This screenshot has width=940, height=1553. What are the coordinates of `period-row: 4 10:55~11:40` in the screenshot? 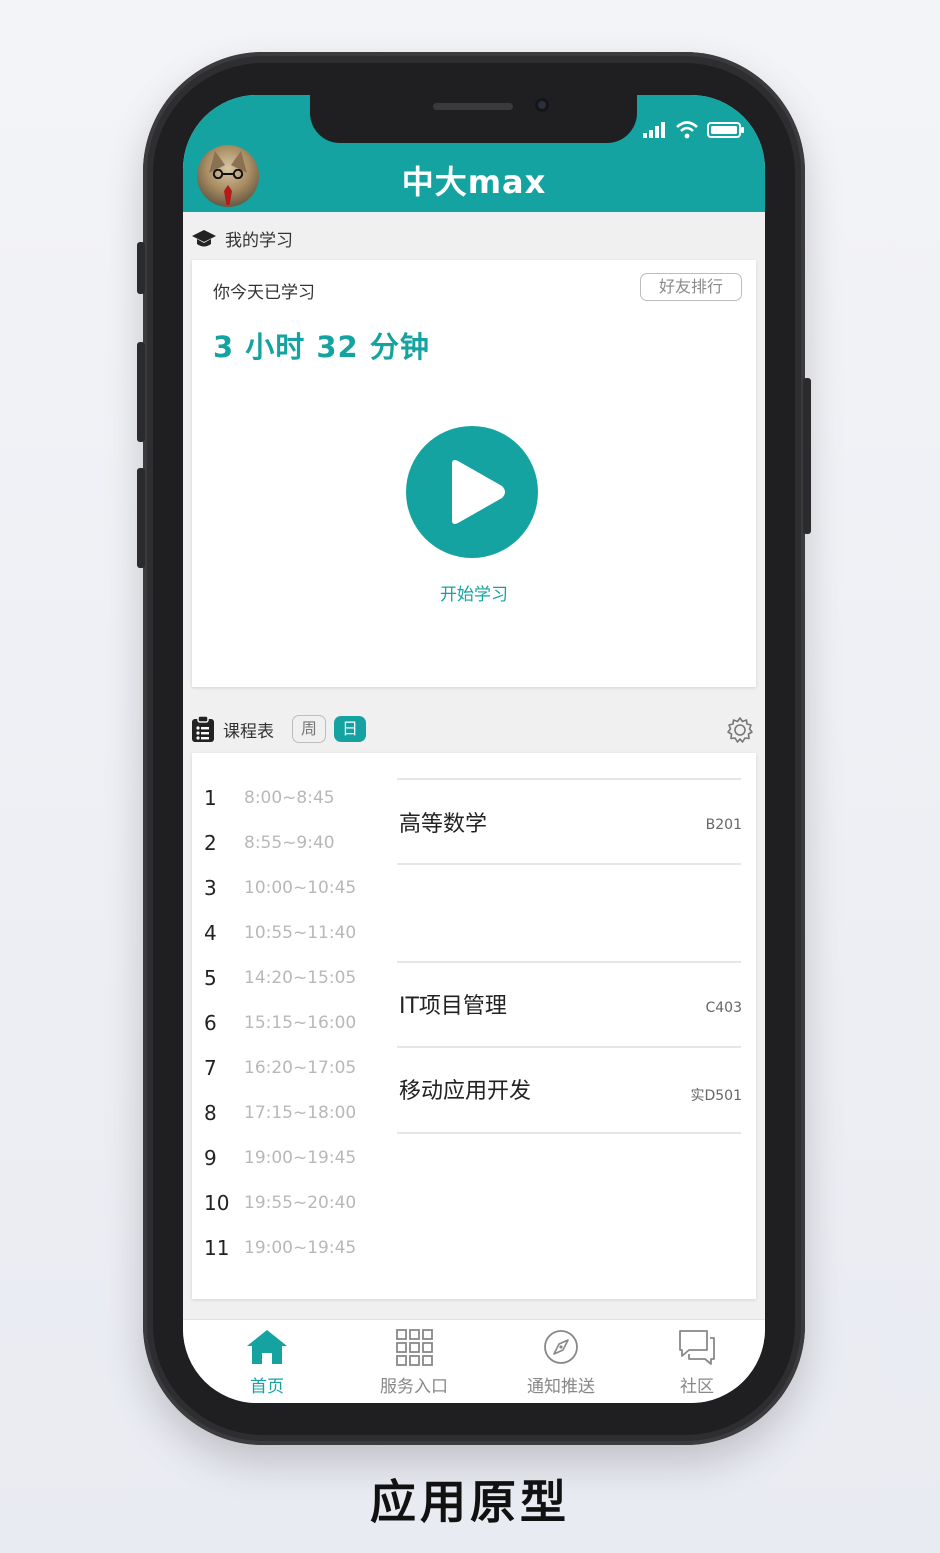 It's located at (280, 933).